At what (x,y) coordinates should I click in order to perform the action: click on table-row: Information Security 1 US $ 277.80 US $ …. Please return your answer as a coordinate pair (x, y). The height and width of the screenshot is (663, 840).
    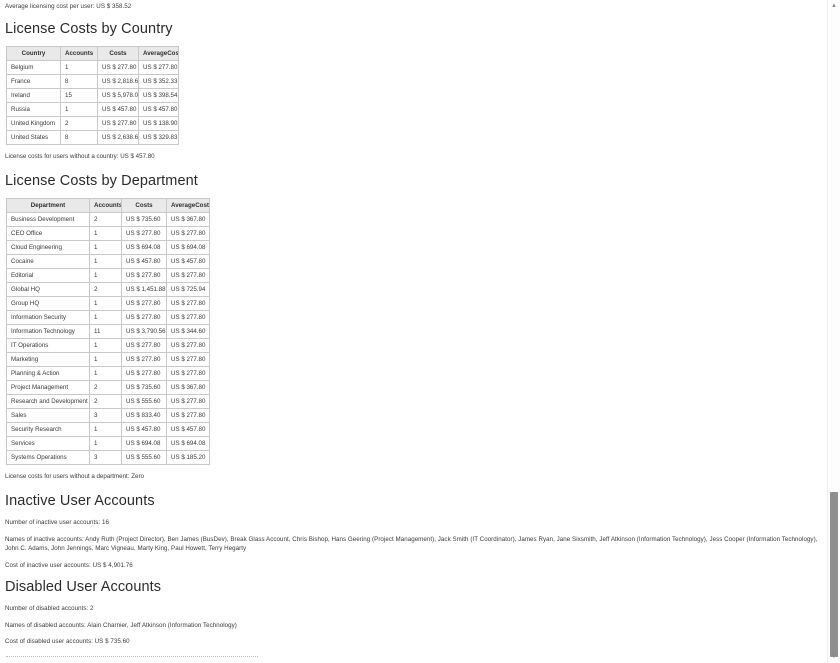
    Looking at the image, I should click on (108, 317).